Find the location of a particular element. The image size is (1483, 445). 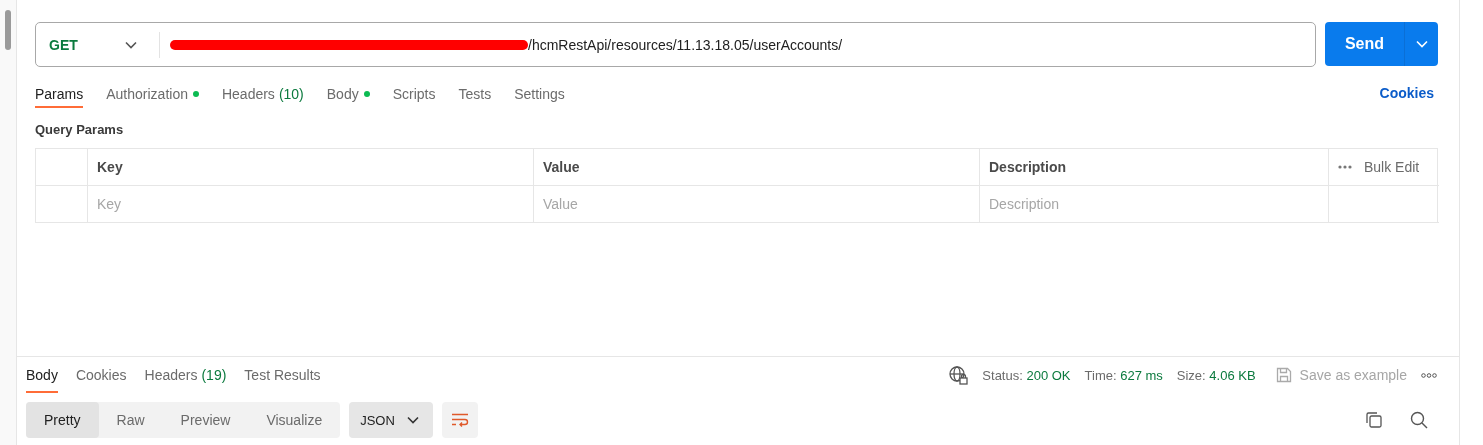

view-mode-option: Pretty is located at coordinates (62, 420).